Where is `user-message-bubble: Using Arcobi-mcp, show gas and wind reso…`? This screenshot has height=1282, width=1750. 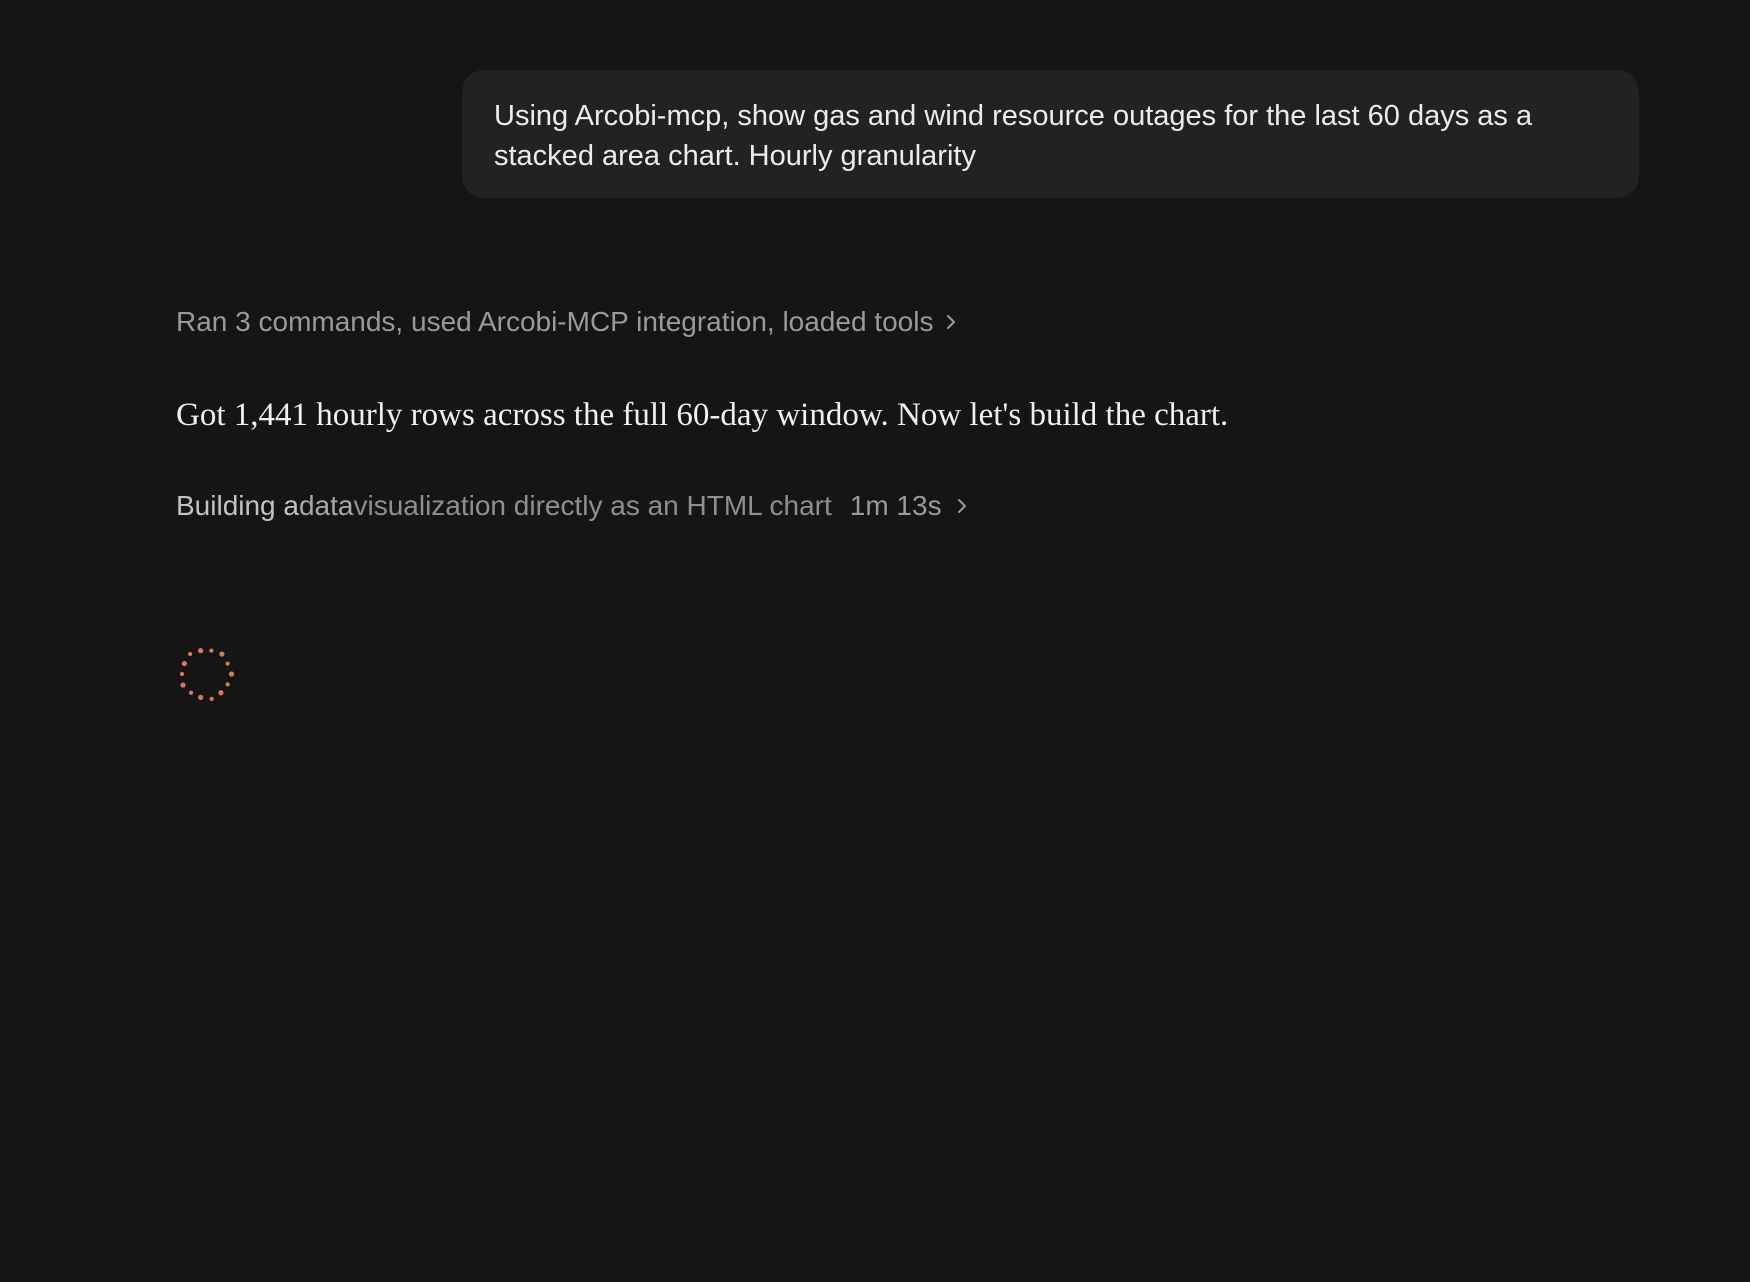
user-message-bubble: Using Arcobi-mcp, show gas and wind reso… is located at coordinates (1050, 134).